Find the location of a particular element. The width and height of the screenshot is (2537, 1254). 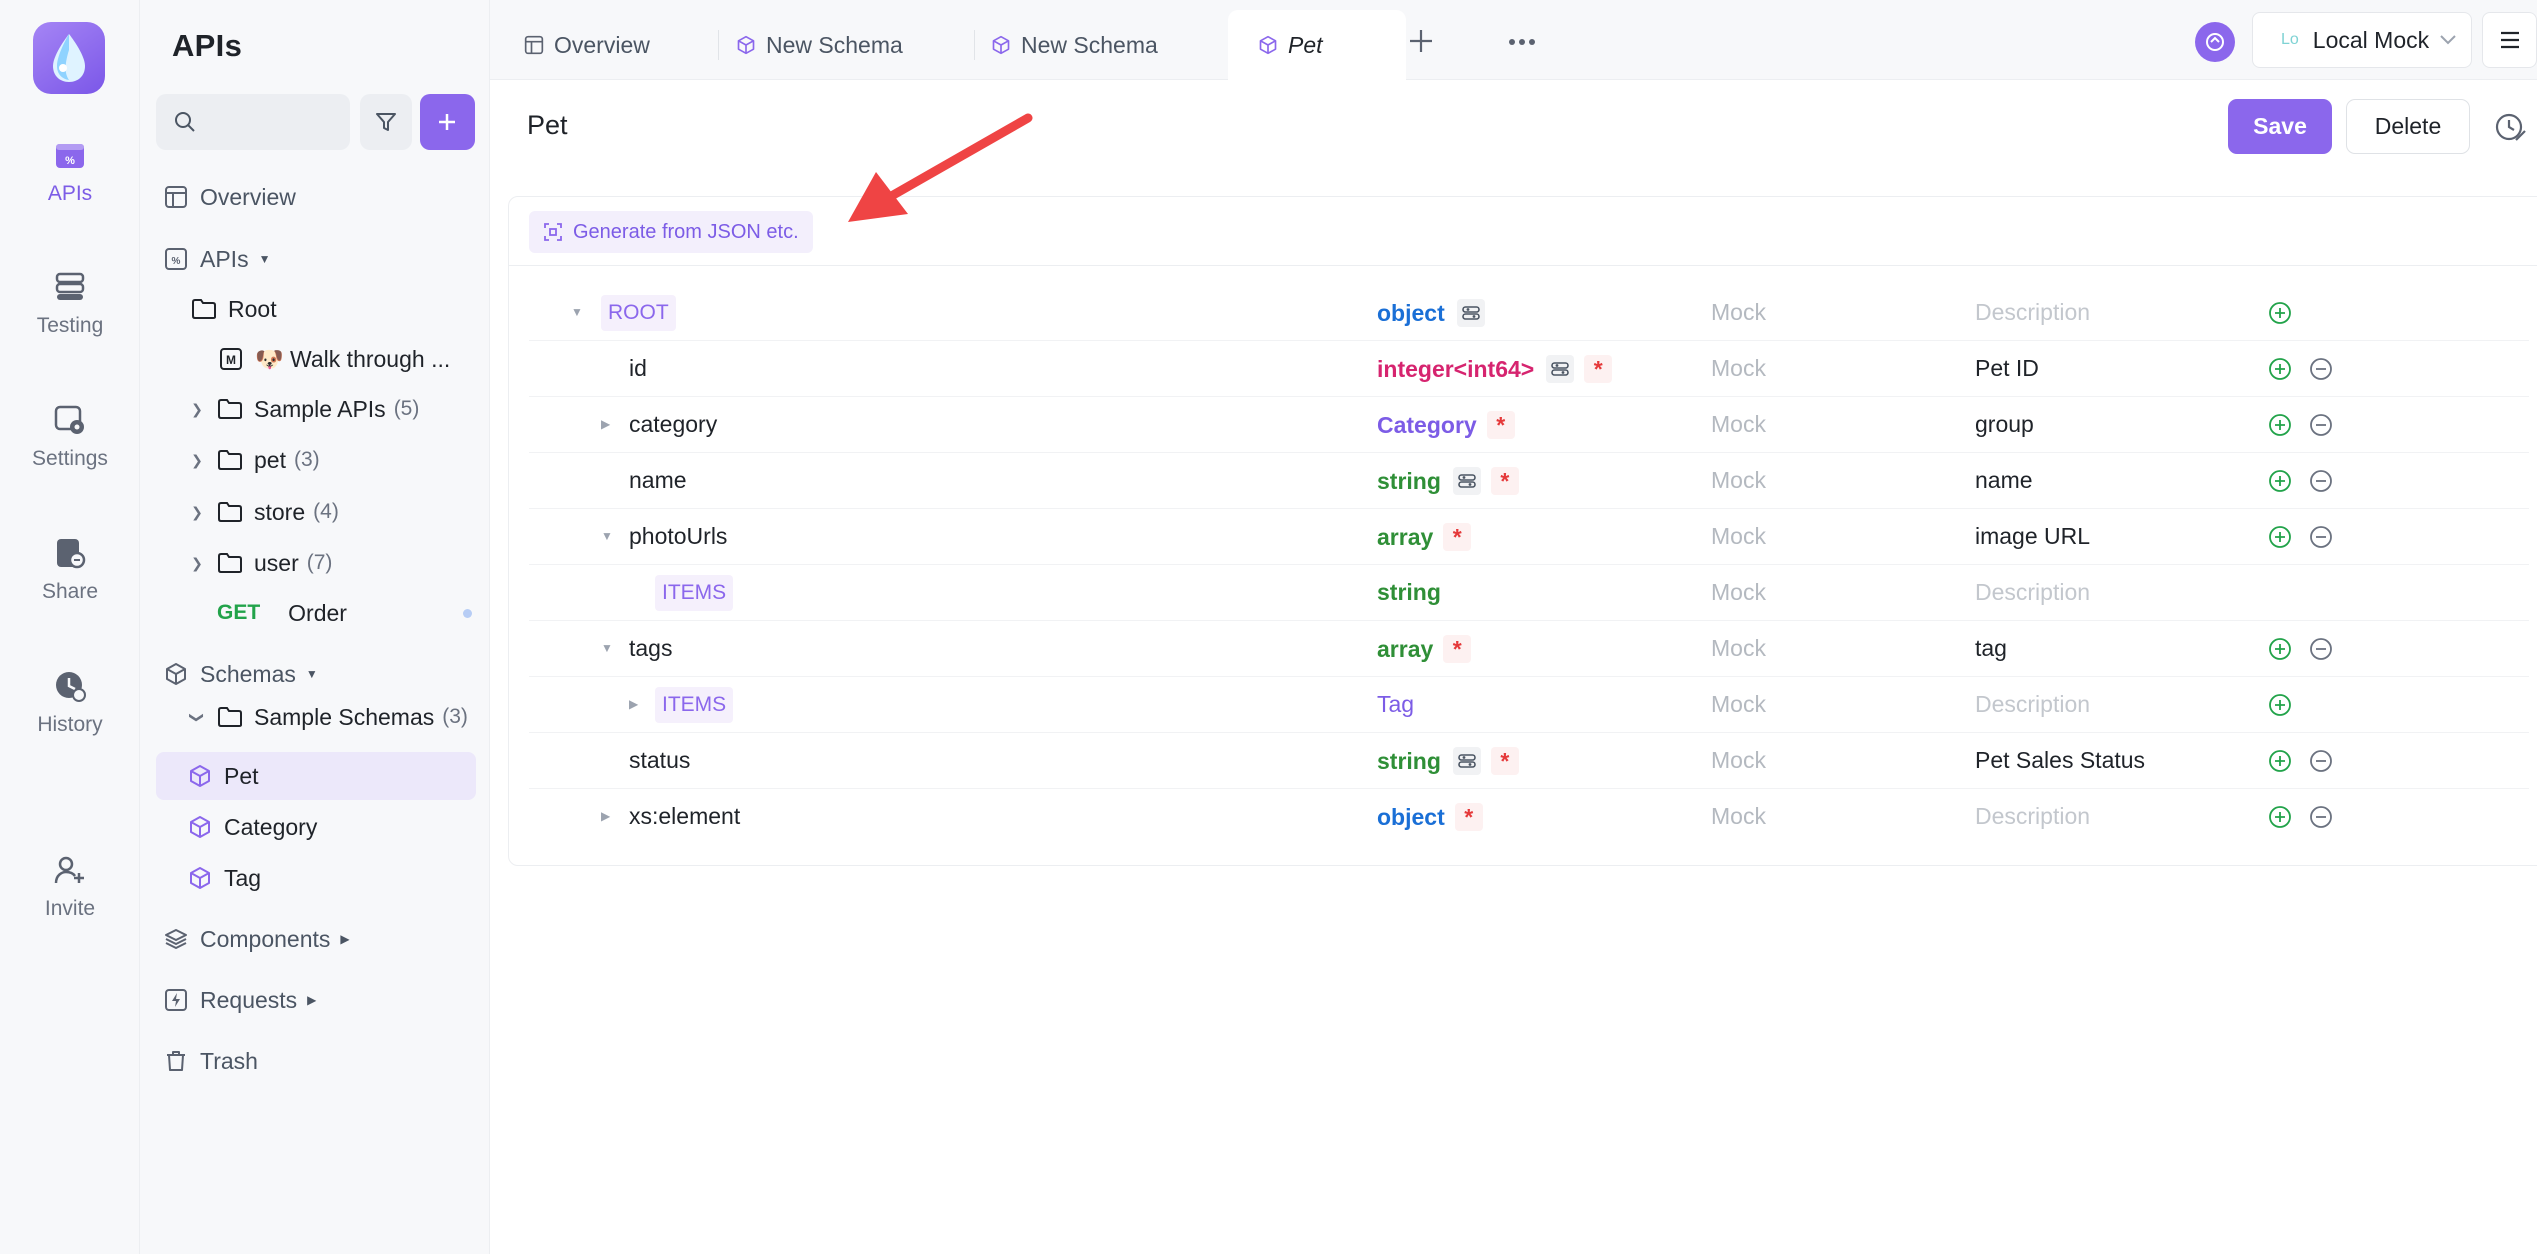

field-name: xs:element is located at coordinates (684, 816).